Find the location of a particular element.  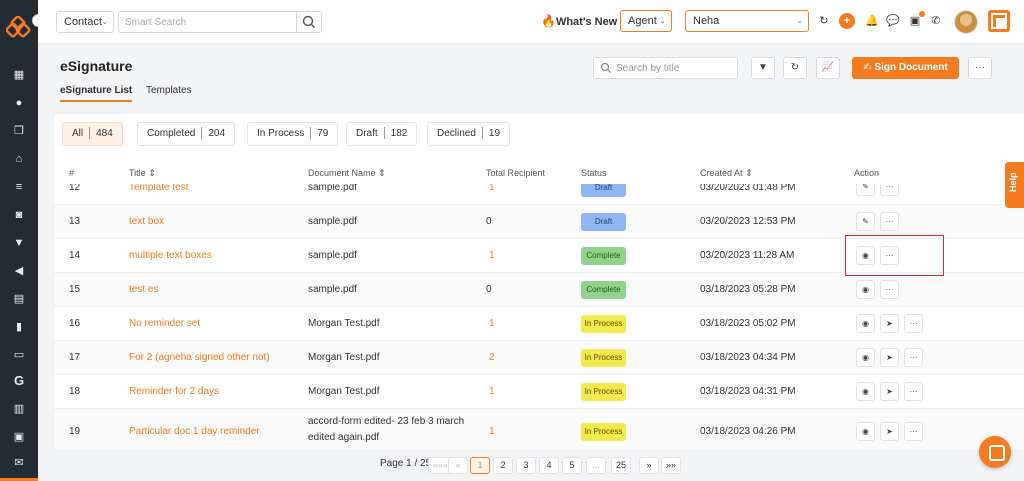

page-button-5: 5 is located at coordinates (572, 465).